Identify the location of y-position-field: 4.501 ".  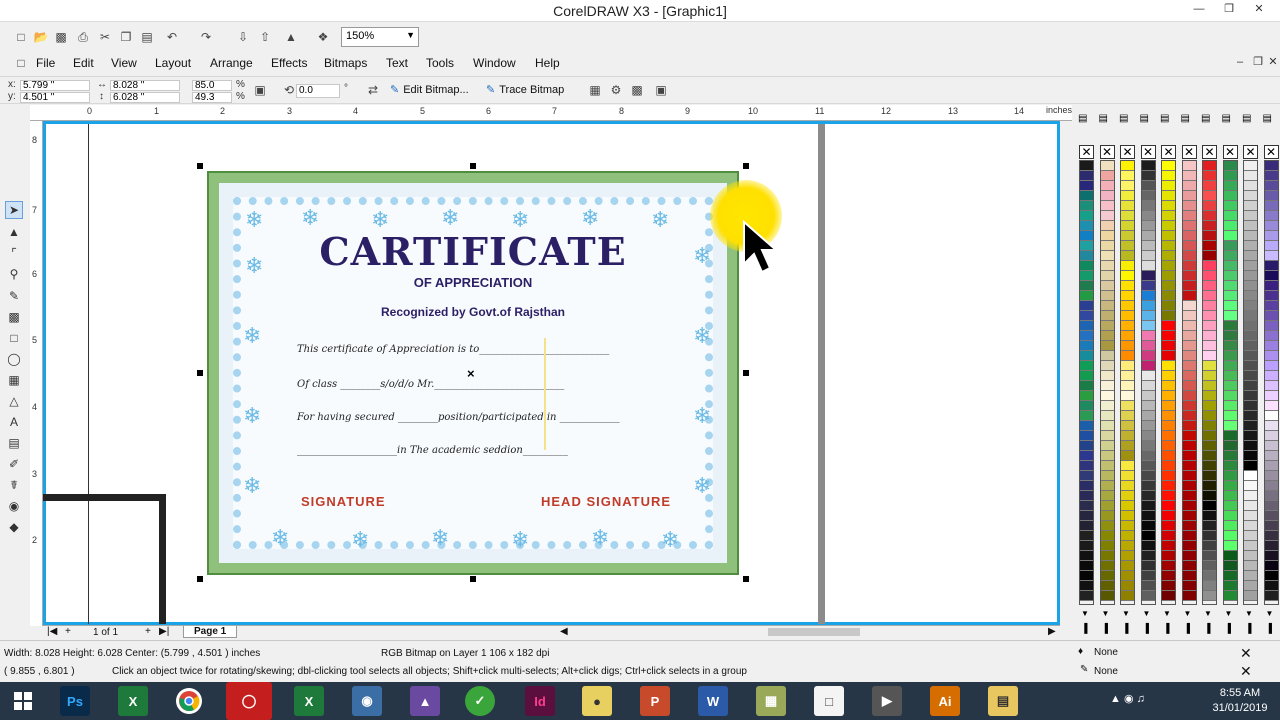
(55, 97).